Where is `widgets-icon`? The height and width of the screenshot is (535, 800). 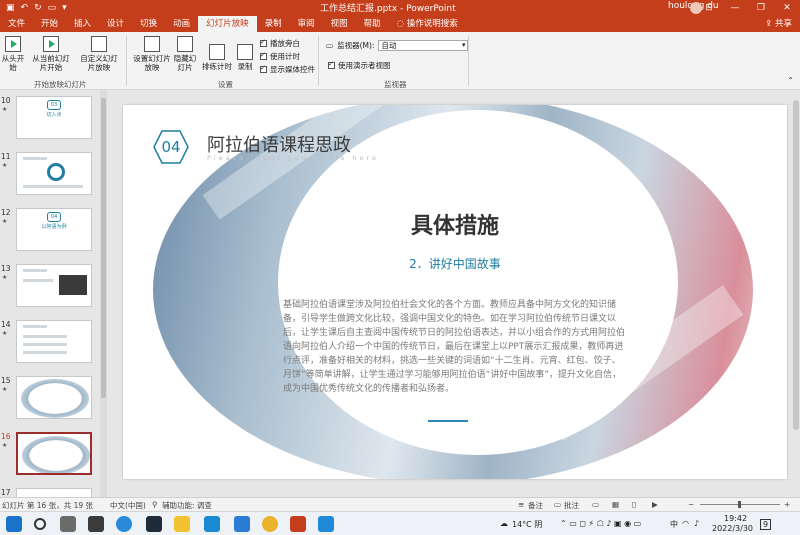 widgets-icon is located at coordinates (96, 524).